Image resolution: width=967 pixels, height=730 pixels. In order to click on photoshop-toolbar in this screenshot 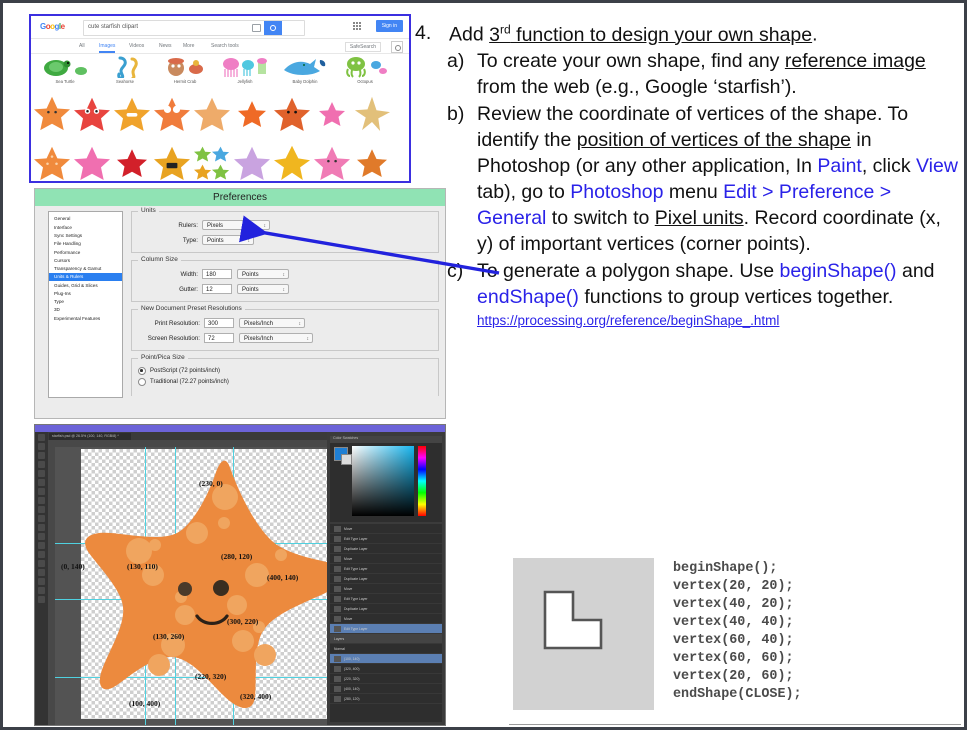, I will do `click(41, 578)`.